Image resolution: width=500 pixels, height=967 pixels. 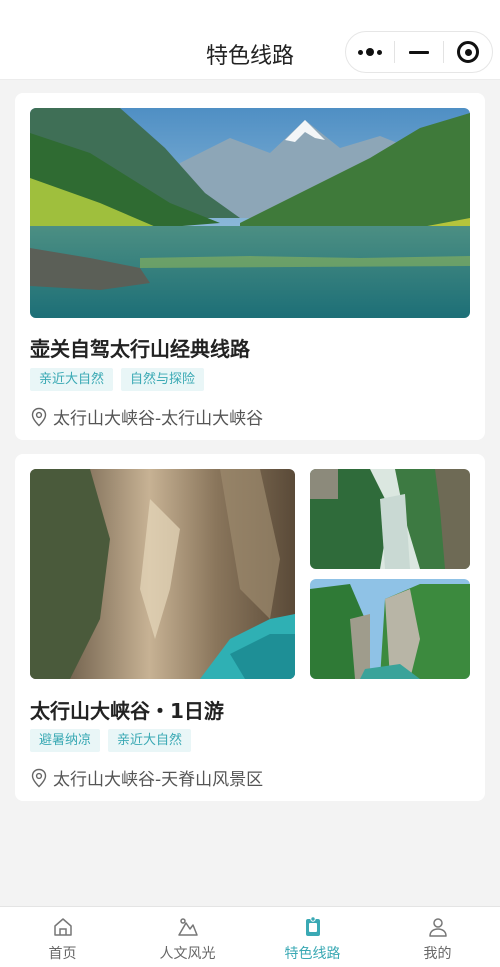 I want to click on navigation-bar: 特色线路, so click(x=250, y=40).